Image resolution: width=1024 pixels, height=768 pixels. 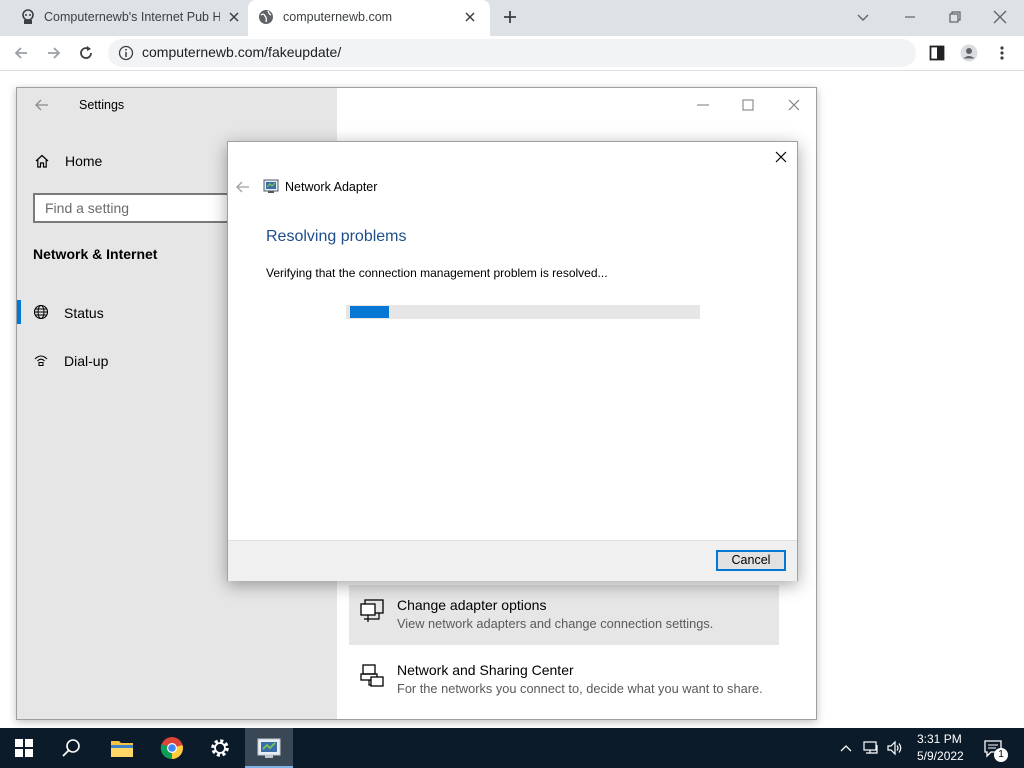 What do you see at coordinates (87, 208) in the screenshot?
I see `search-placeholder: Find a setting` at bounding box center [87, 208].